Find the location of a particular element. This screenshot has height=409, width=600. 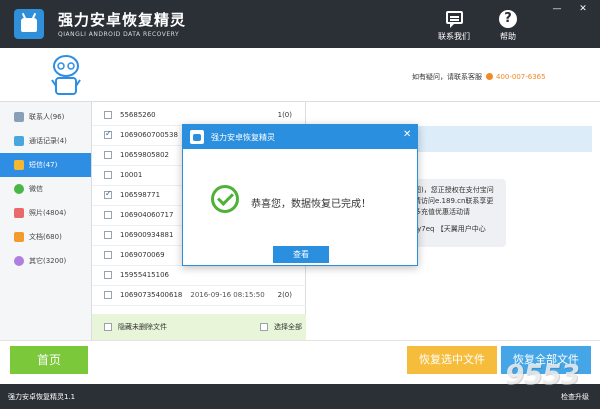

chat-bubble-icon is located at coordinates (454, 19).